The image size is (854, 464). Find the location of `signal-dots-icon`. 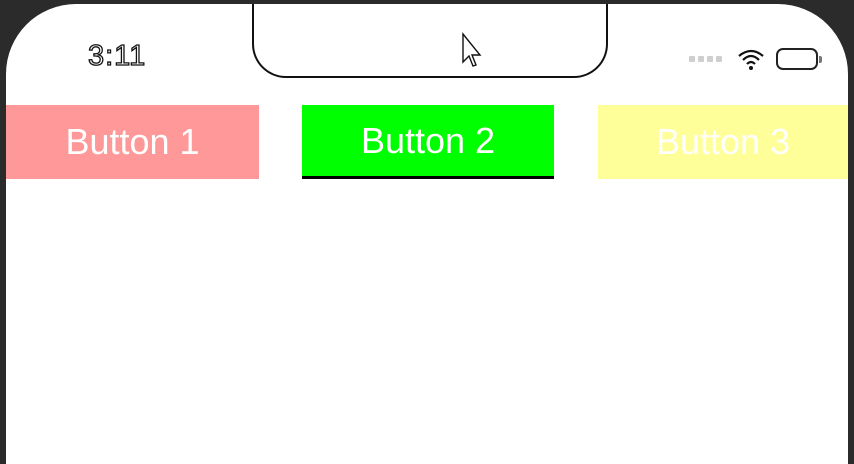

signal-dots-icon is located at coordinates (705, 59).